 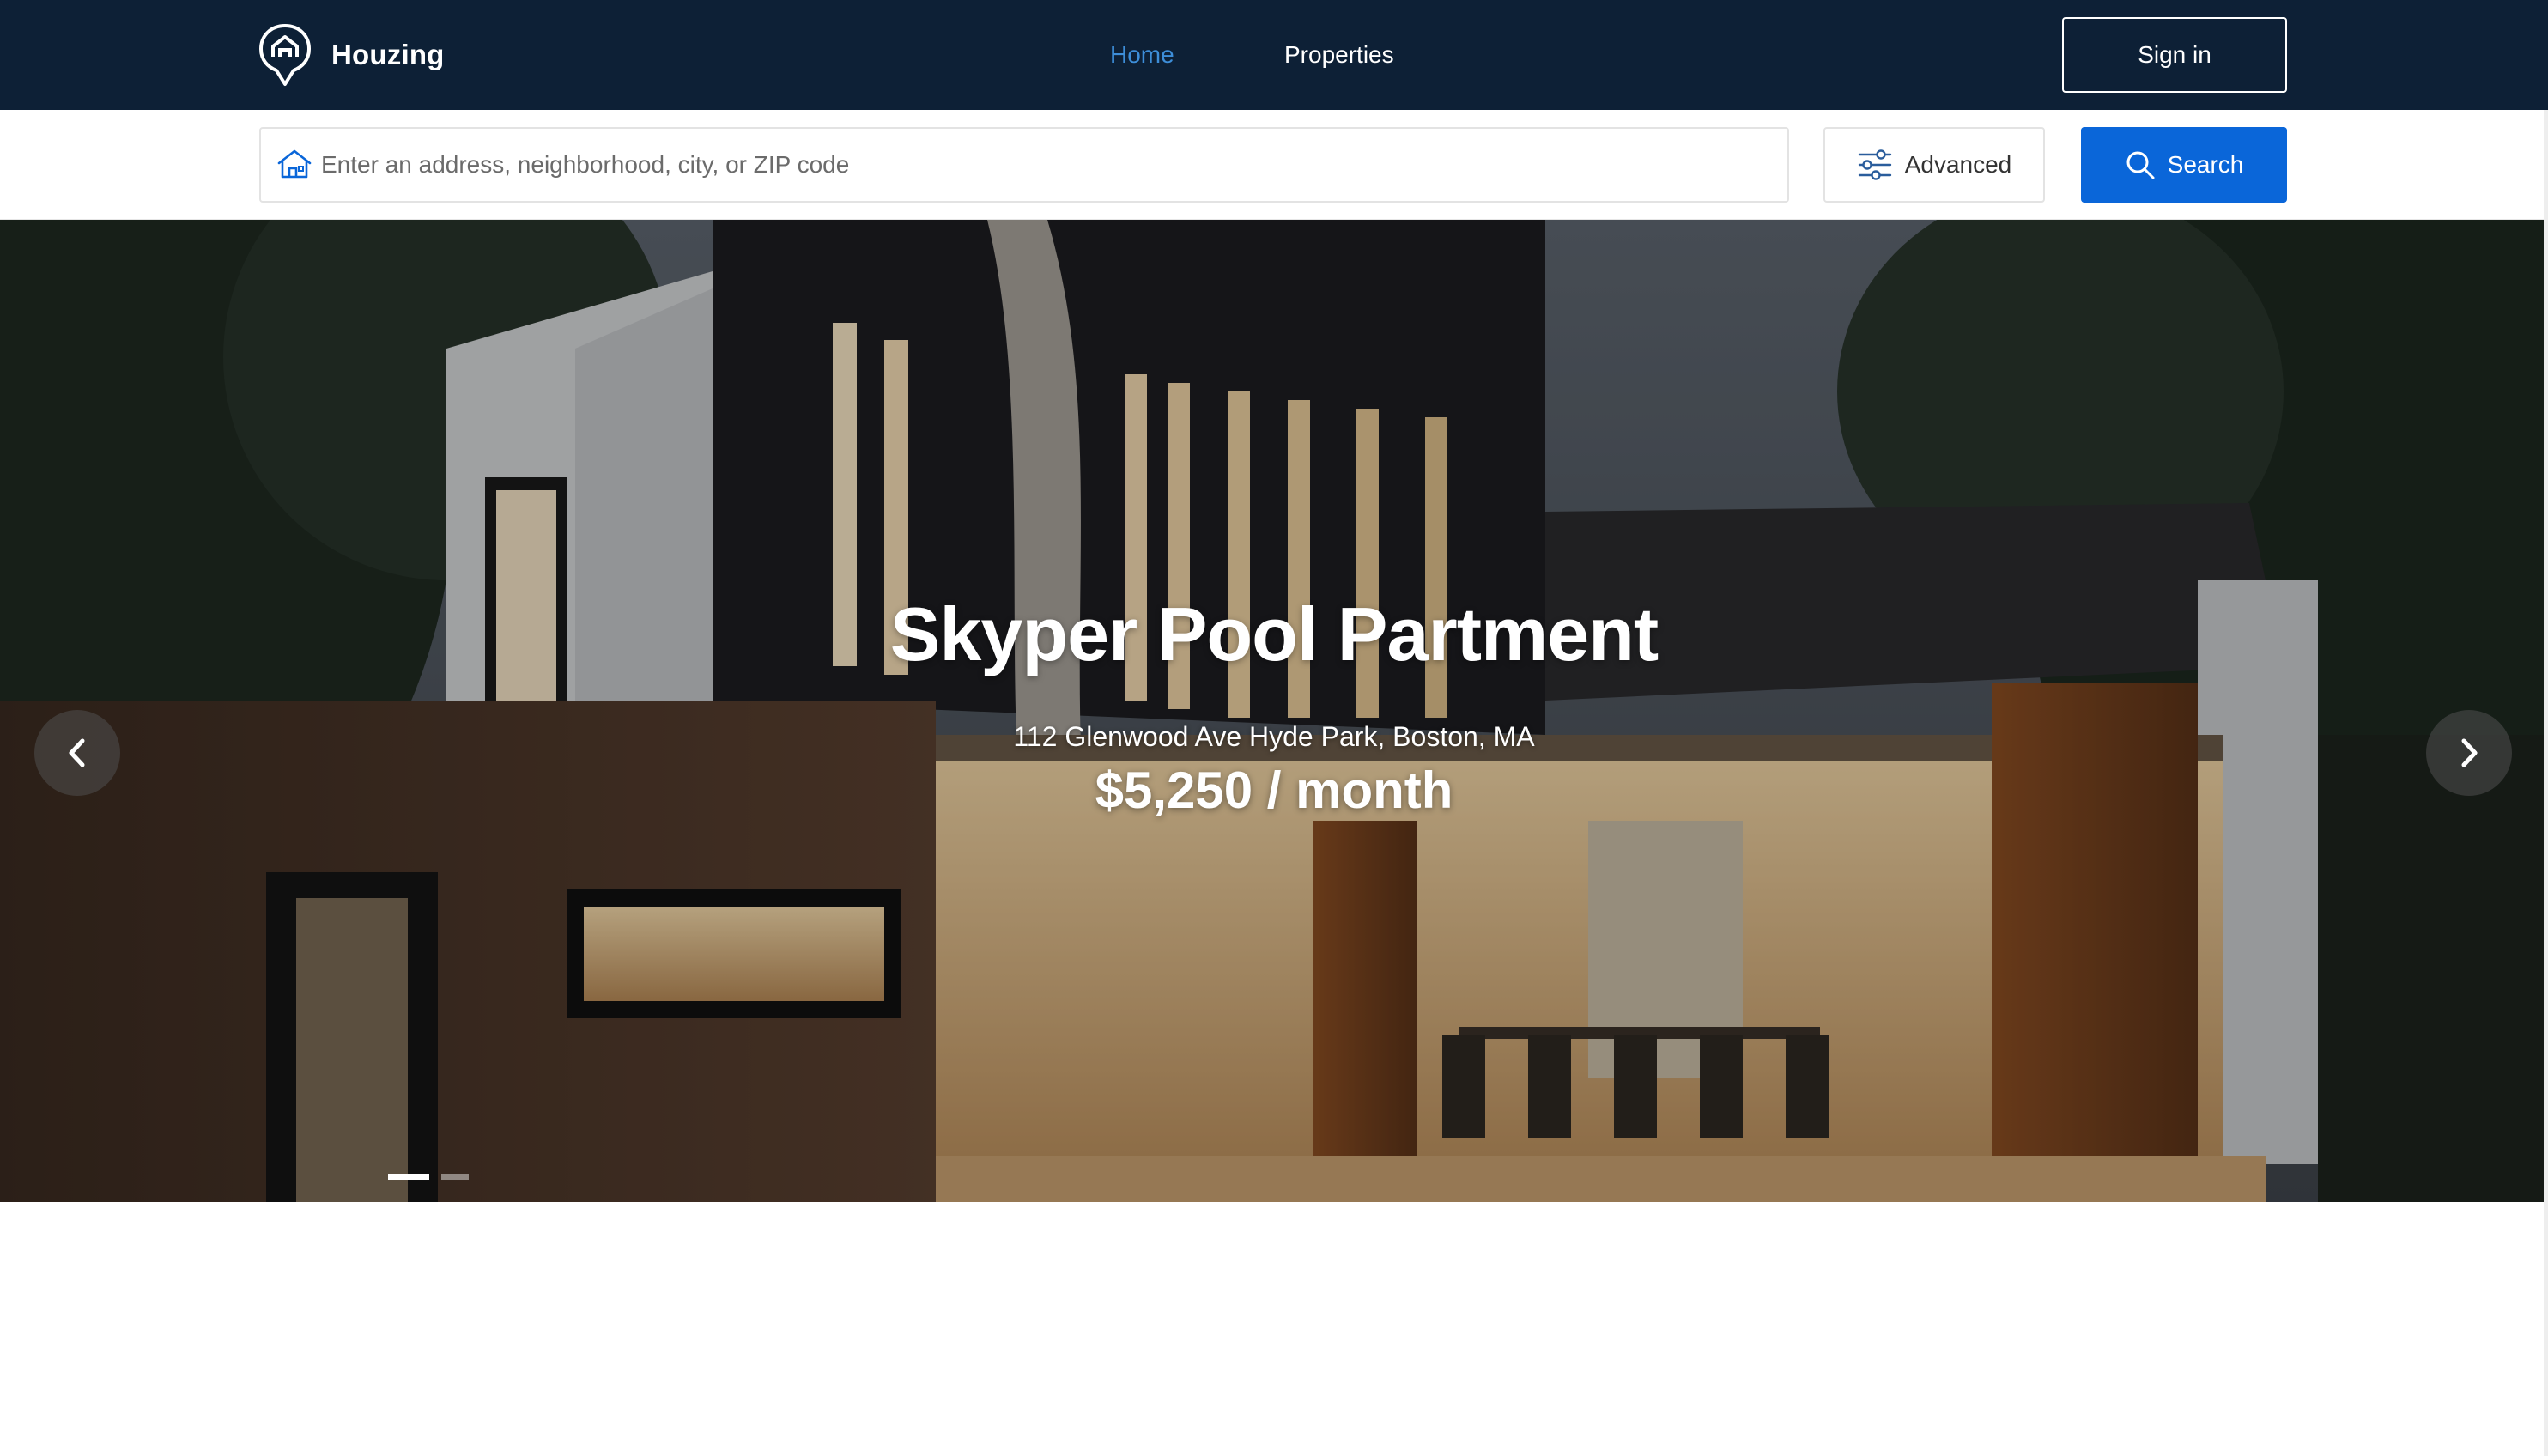 I want to click on search-label: Search, so click(x=2206, y=165).